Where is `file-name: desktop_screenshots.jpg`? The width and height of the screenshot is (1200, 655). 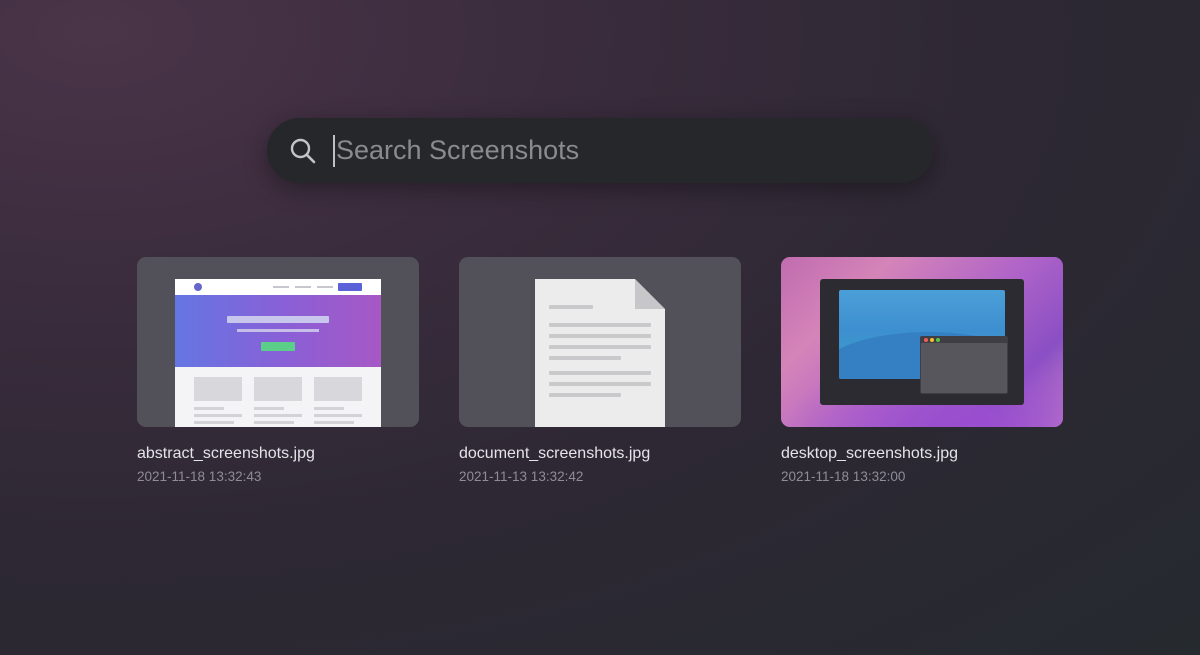
file-name: desktop_screenshots.jpg is located at coordinates (869, 453).